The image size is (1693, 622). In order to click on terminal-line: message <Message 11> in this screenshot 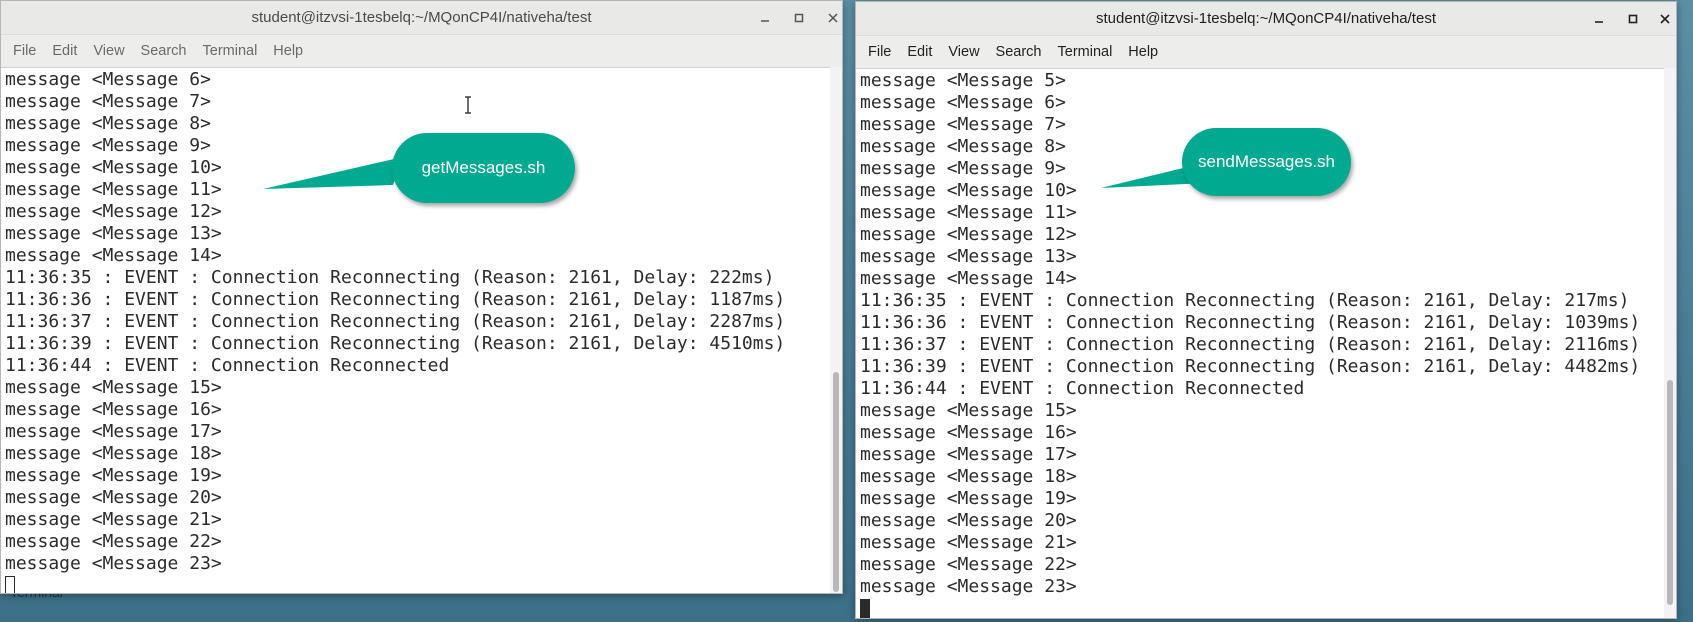, I will do `click(968, 212)`.